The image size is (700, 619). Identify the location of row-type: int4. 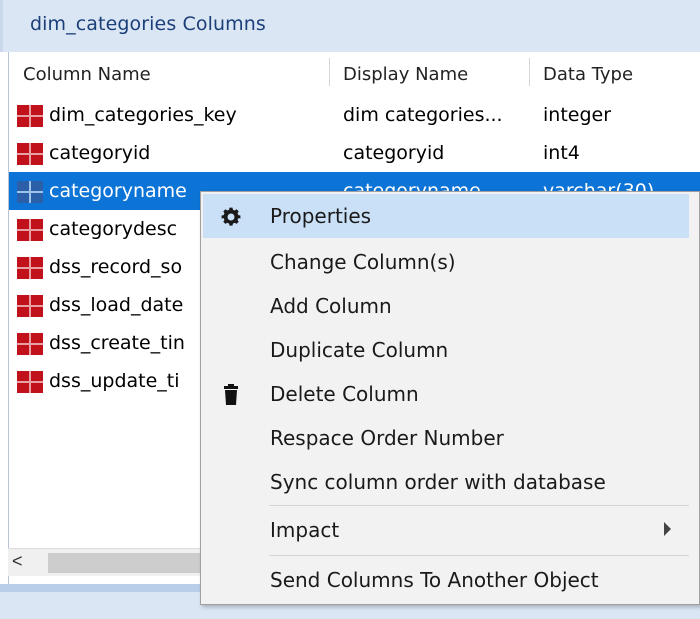
(561, 153).